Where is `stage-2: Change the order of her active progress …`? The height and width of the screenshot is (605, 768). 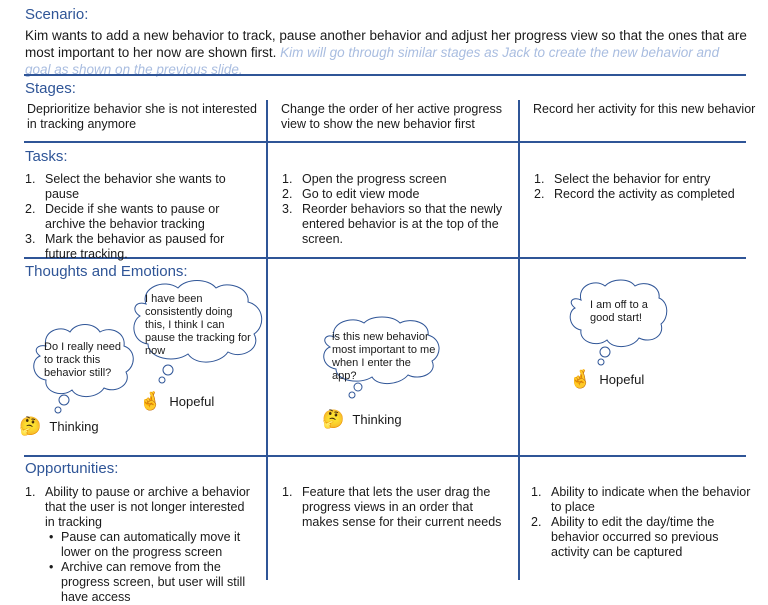
stage-2: Change the order of her active progress … is located at coordinates (391, 116).